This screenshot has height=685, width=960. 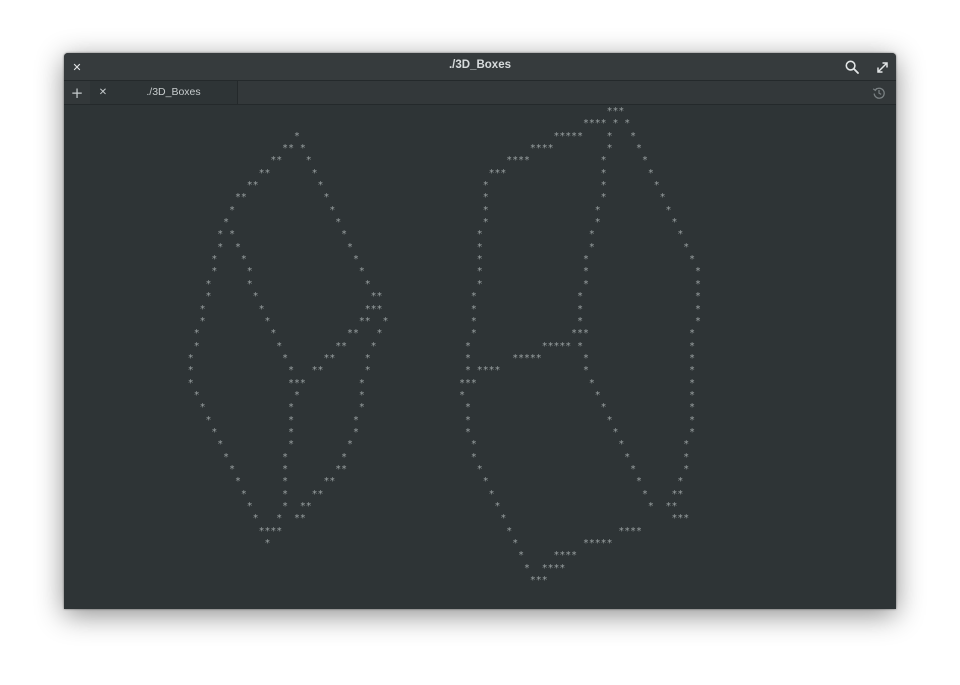 What do you see at coordinates (879, 93) in the screenshot?
I see `history-icon` at bounding box center [879, 93].